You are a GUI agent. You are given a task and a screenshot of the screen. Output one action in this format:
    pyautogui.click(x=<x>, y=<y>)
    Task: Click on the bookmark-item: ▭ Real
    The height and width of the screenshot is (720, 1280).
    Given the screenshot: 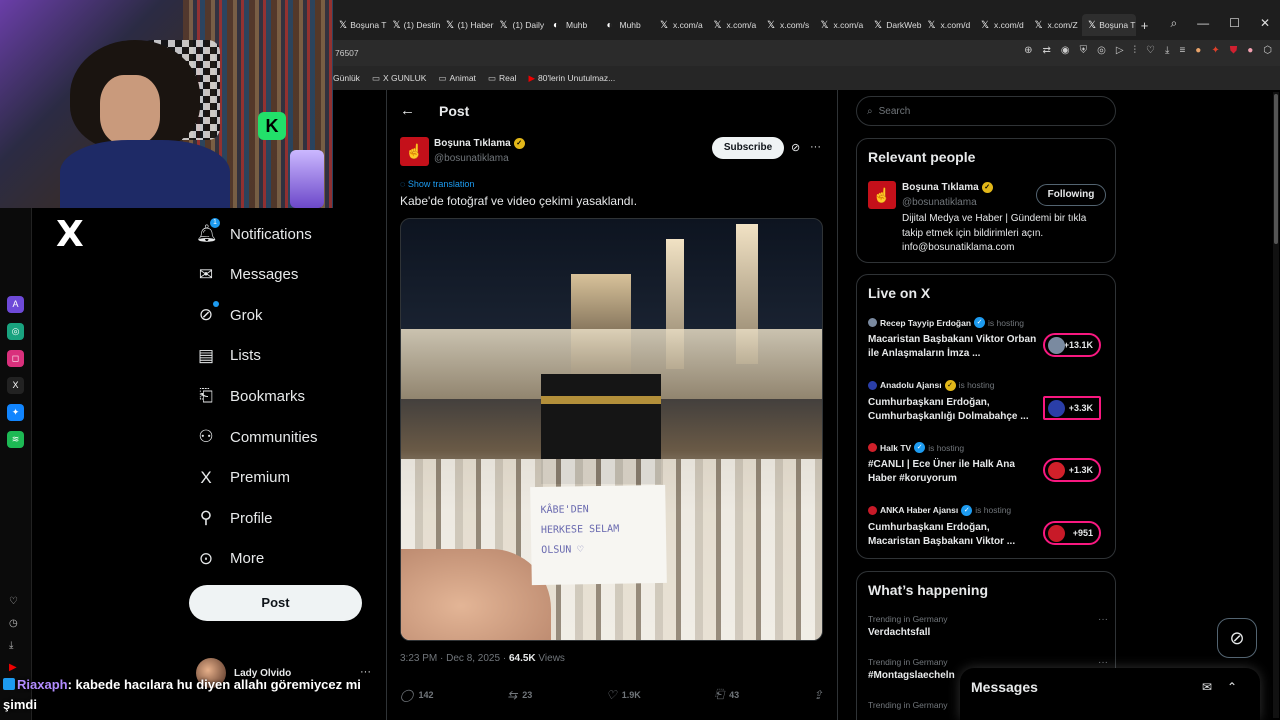 What is the action you would take?
    pyautogui.click(x=502, y=78)
    